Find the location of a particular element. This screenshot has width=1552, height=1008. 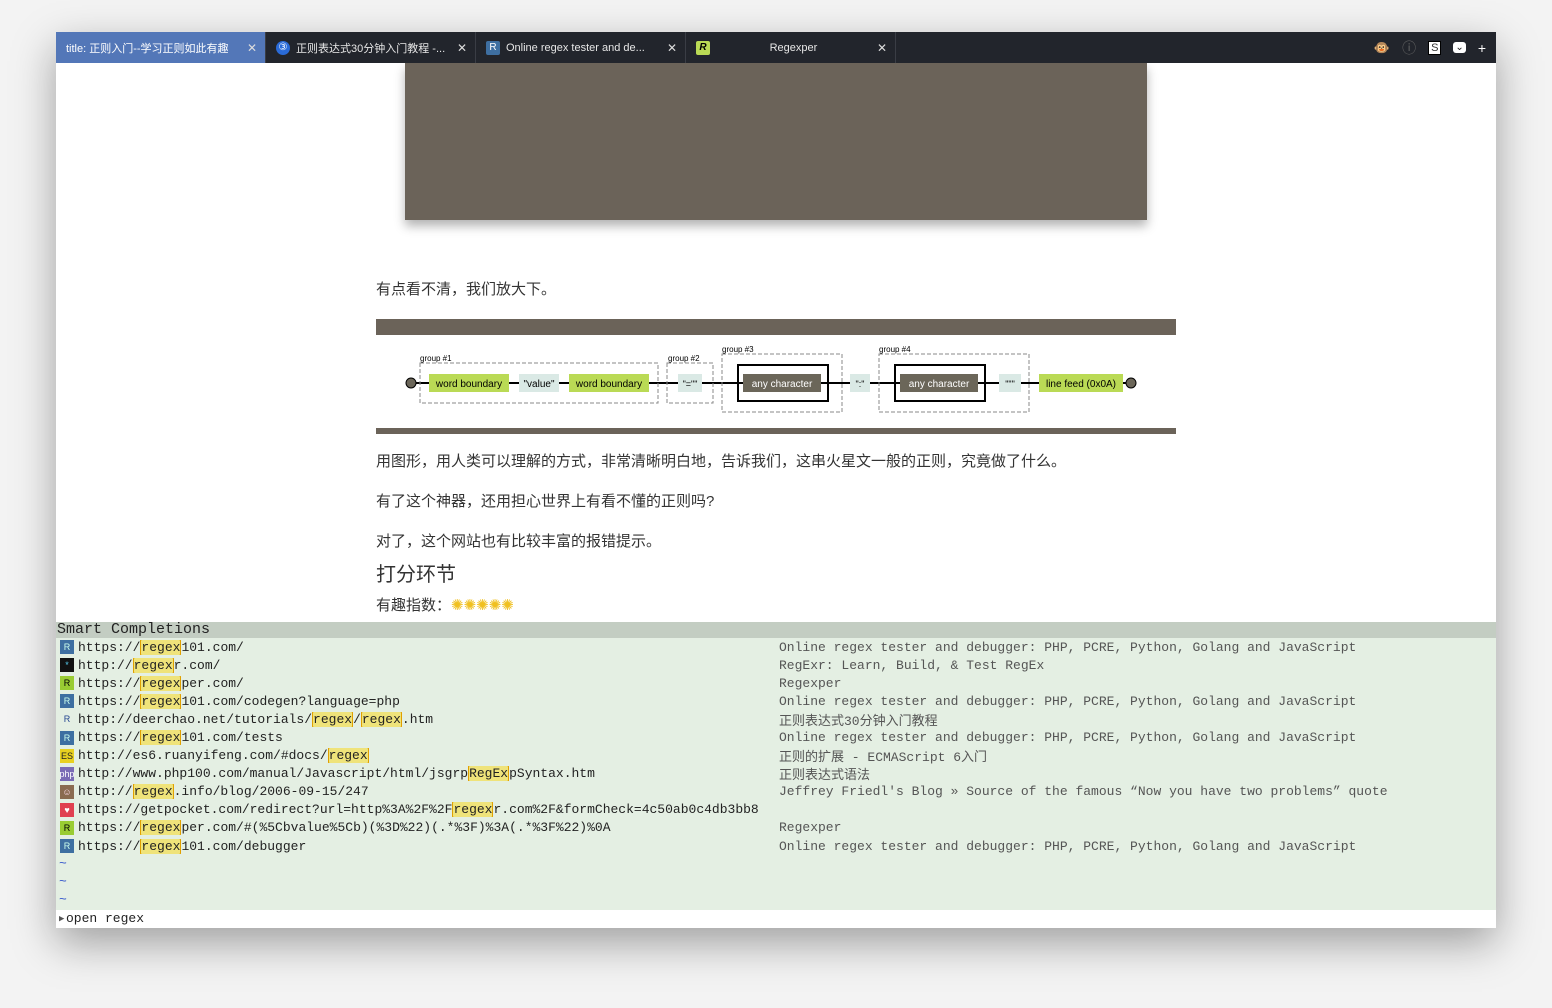

s-icon: S is located at coordinates (1435, 47).